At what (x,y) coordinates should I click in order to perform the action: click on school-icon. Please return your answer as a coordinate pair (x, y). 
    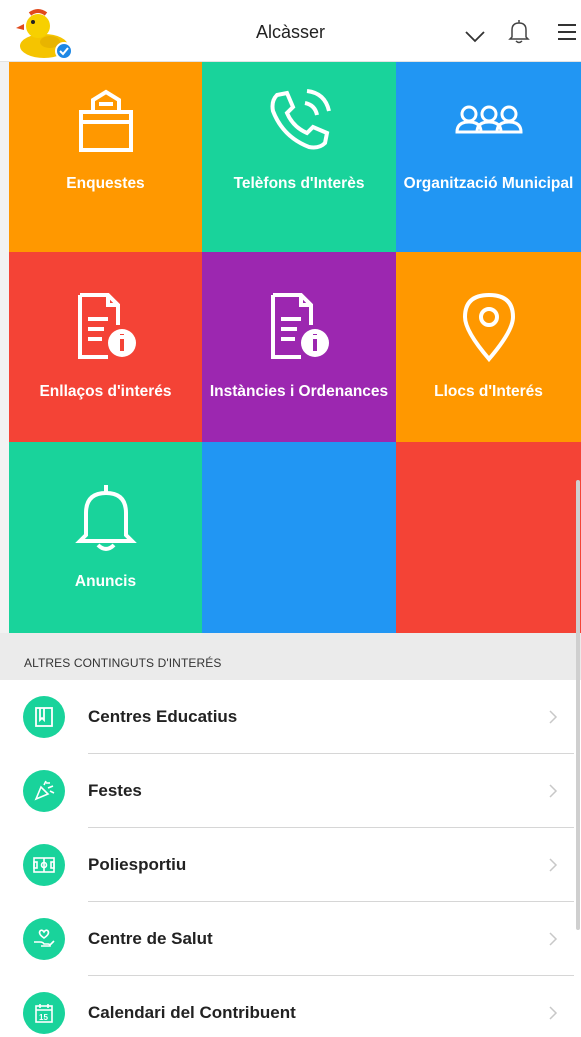
    Looking at the image, I should click on (44, 717).